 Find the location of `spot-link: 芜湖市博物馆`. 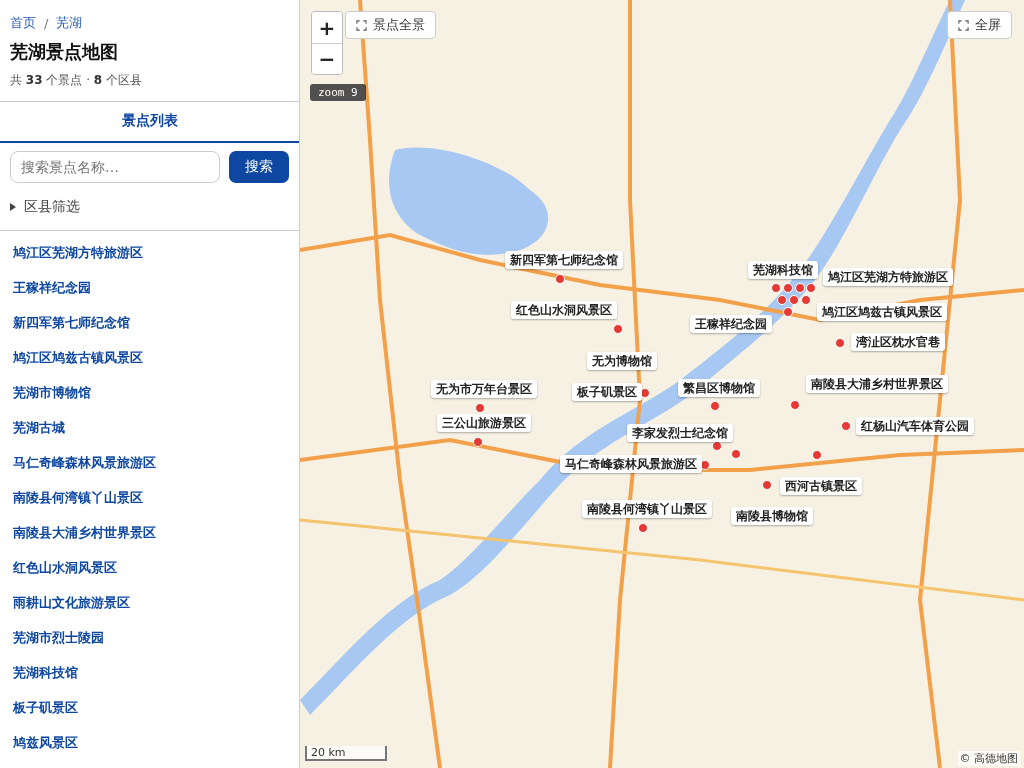

spot-link: 芜湖市博物馆 is located at coordinates (52, 393).